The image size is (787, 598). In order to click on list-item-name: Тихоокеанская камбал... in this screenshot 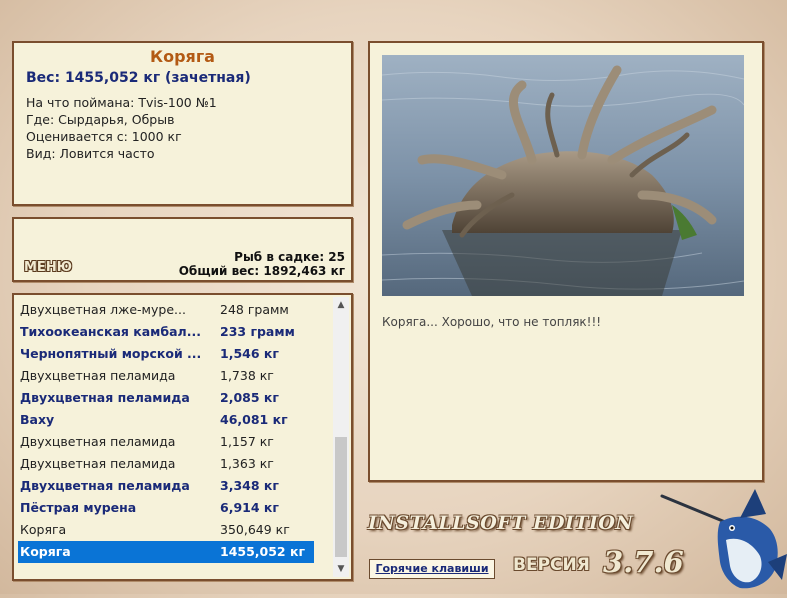, I will do `click(110, 331)`.